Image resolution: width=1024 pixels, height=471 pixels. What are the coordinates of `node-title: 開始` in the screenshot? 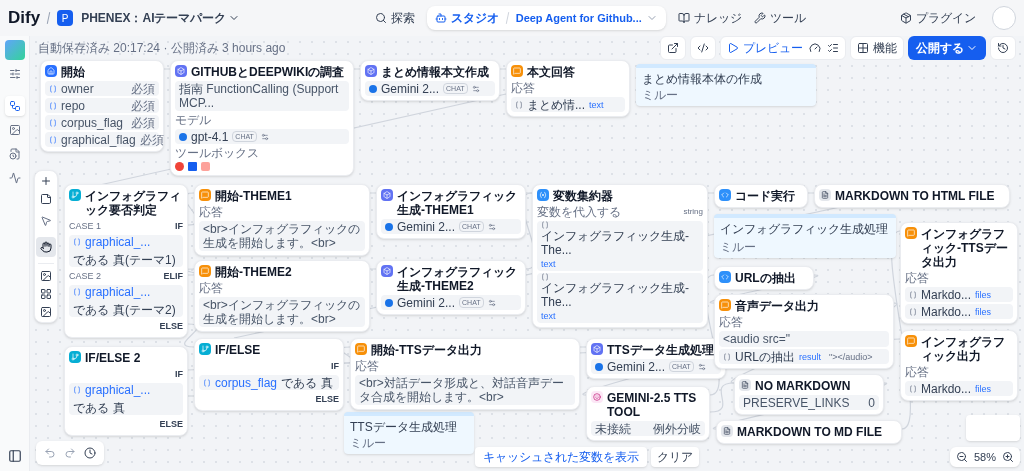 It's located at (73, 72).